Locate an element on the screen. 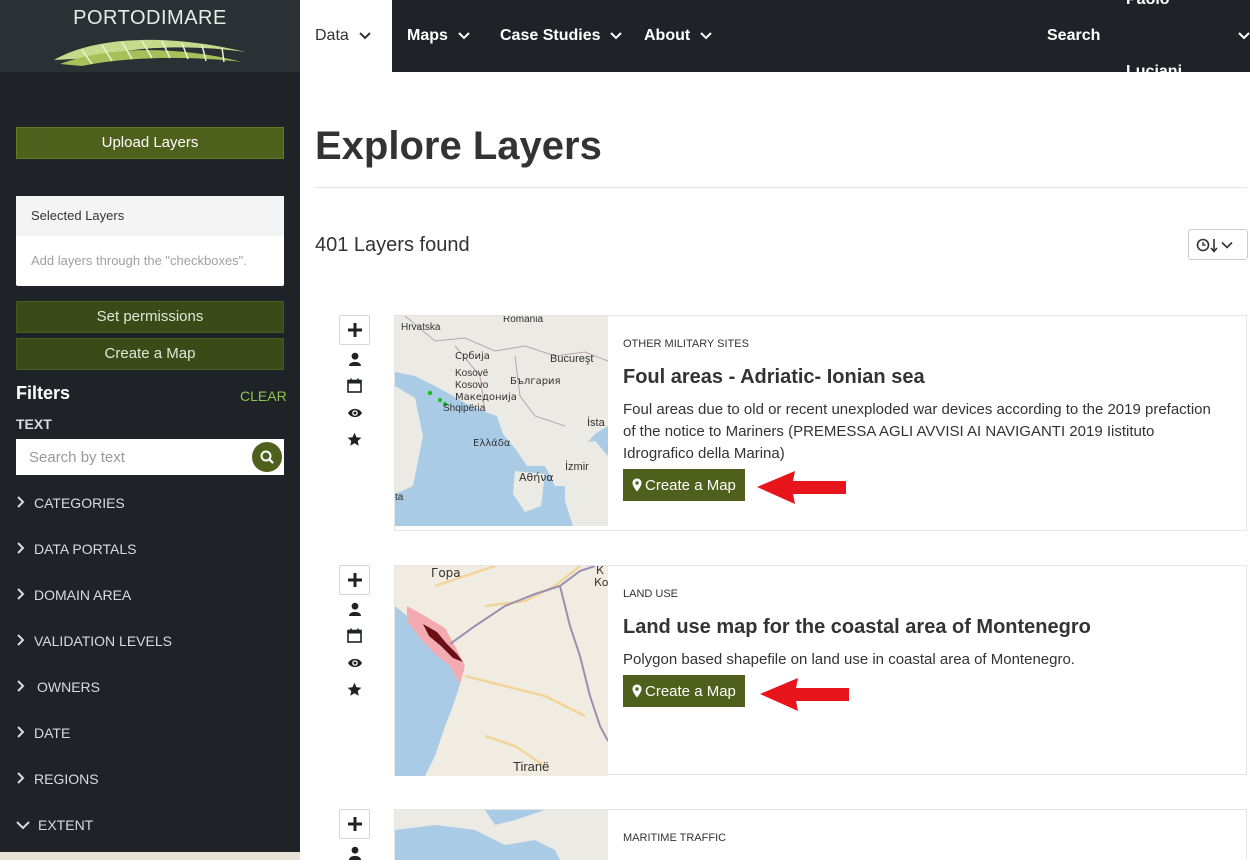  nav-label: Data is located at coordinates (332, 35).